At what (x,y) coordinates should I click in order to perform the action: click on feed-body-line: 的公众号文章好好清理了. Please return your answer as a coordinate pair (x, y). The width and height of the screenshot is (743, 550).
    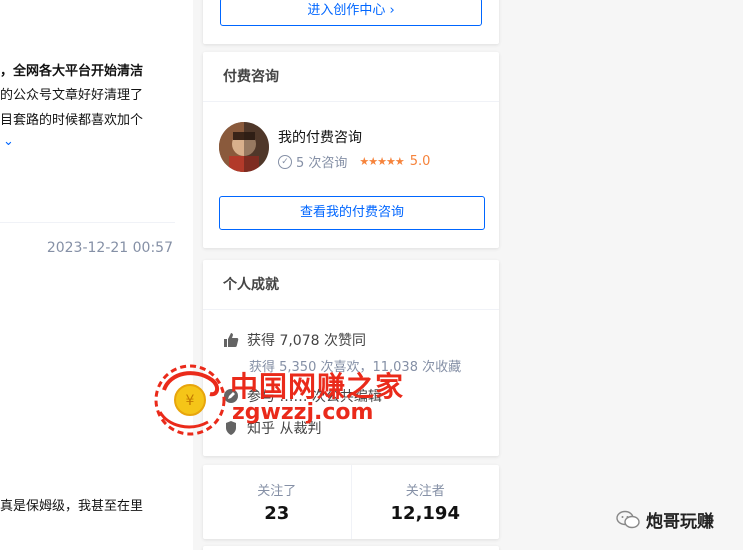
    Looking at the image, I should click on (71, 93).